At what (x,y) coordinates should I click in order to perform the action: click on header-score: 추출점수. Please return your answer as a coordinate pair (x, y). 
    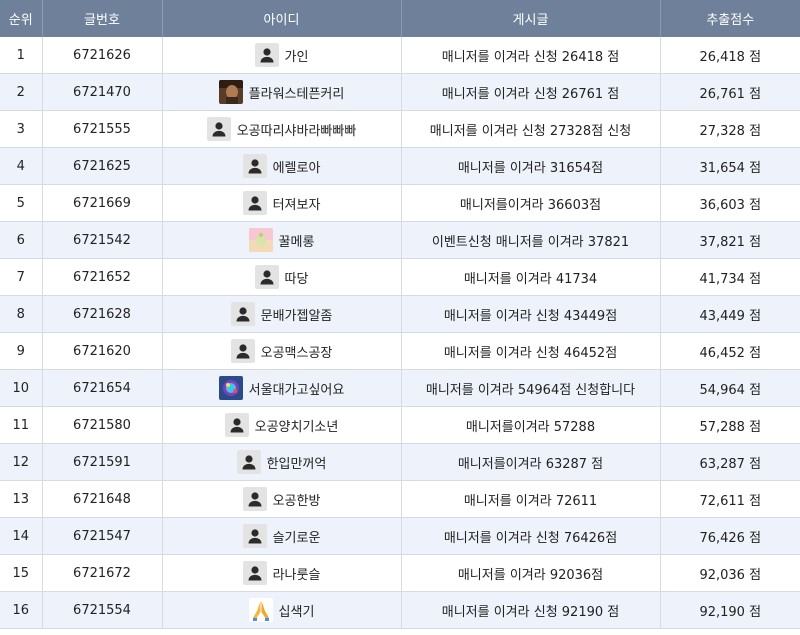
    Looking at the image, I should click on (730, 18).